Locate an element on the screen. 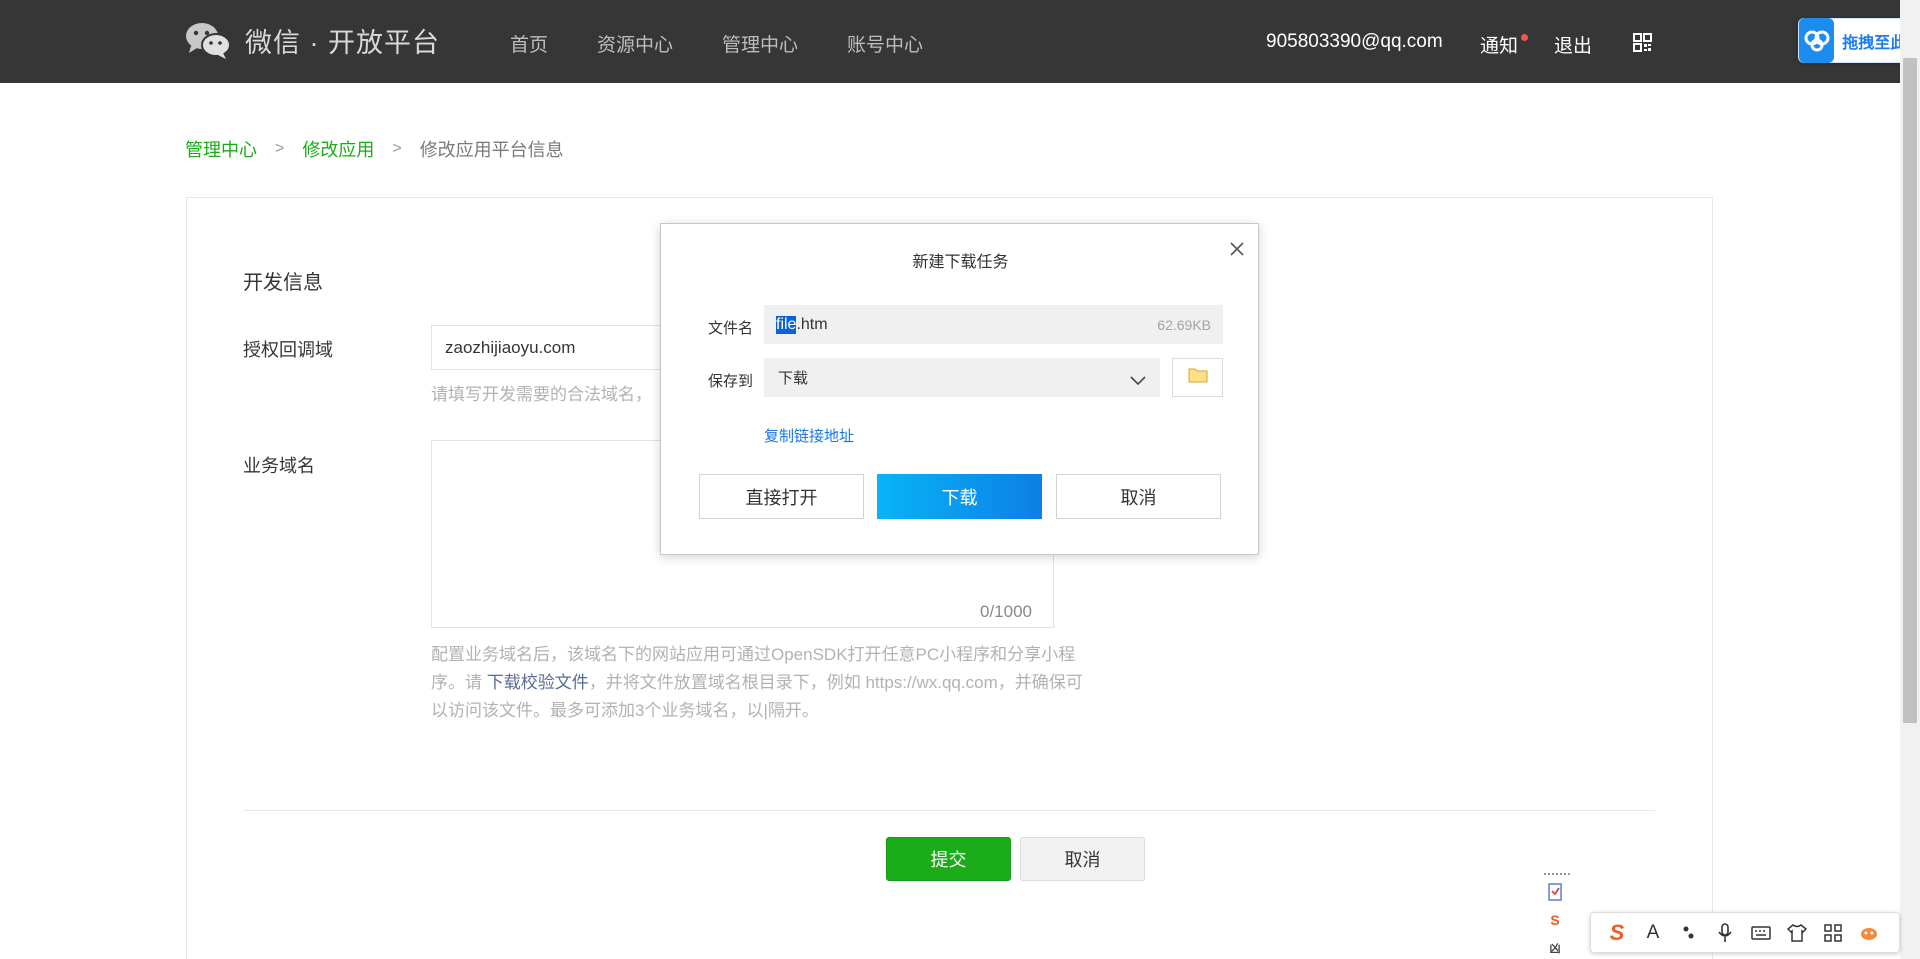 This screenshot has height=959, width=1920. logout-link: 退出 is located at coordinates (1573, 44).